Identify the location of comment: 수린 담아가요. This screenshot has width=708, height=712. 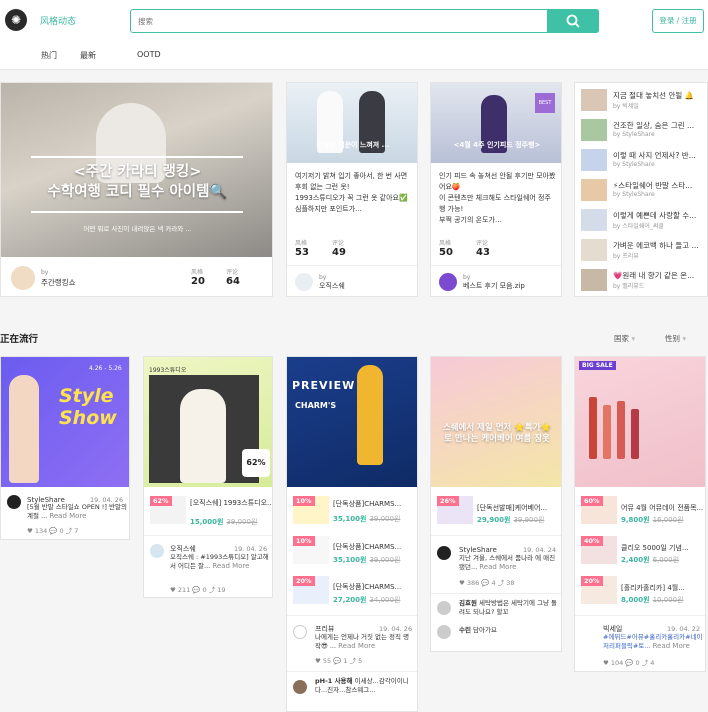
(509, 630).